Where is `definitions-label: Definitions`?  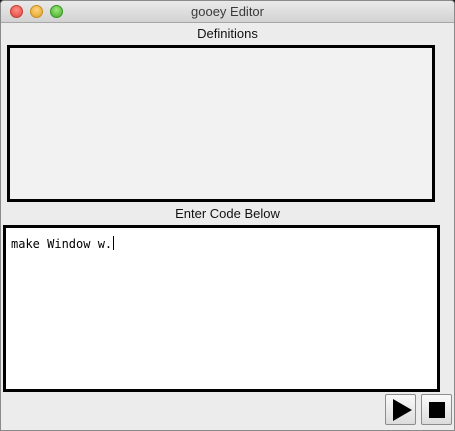
definitions-label: Definitions is located at coordinates (227, 33).